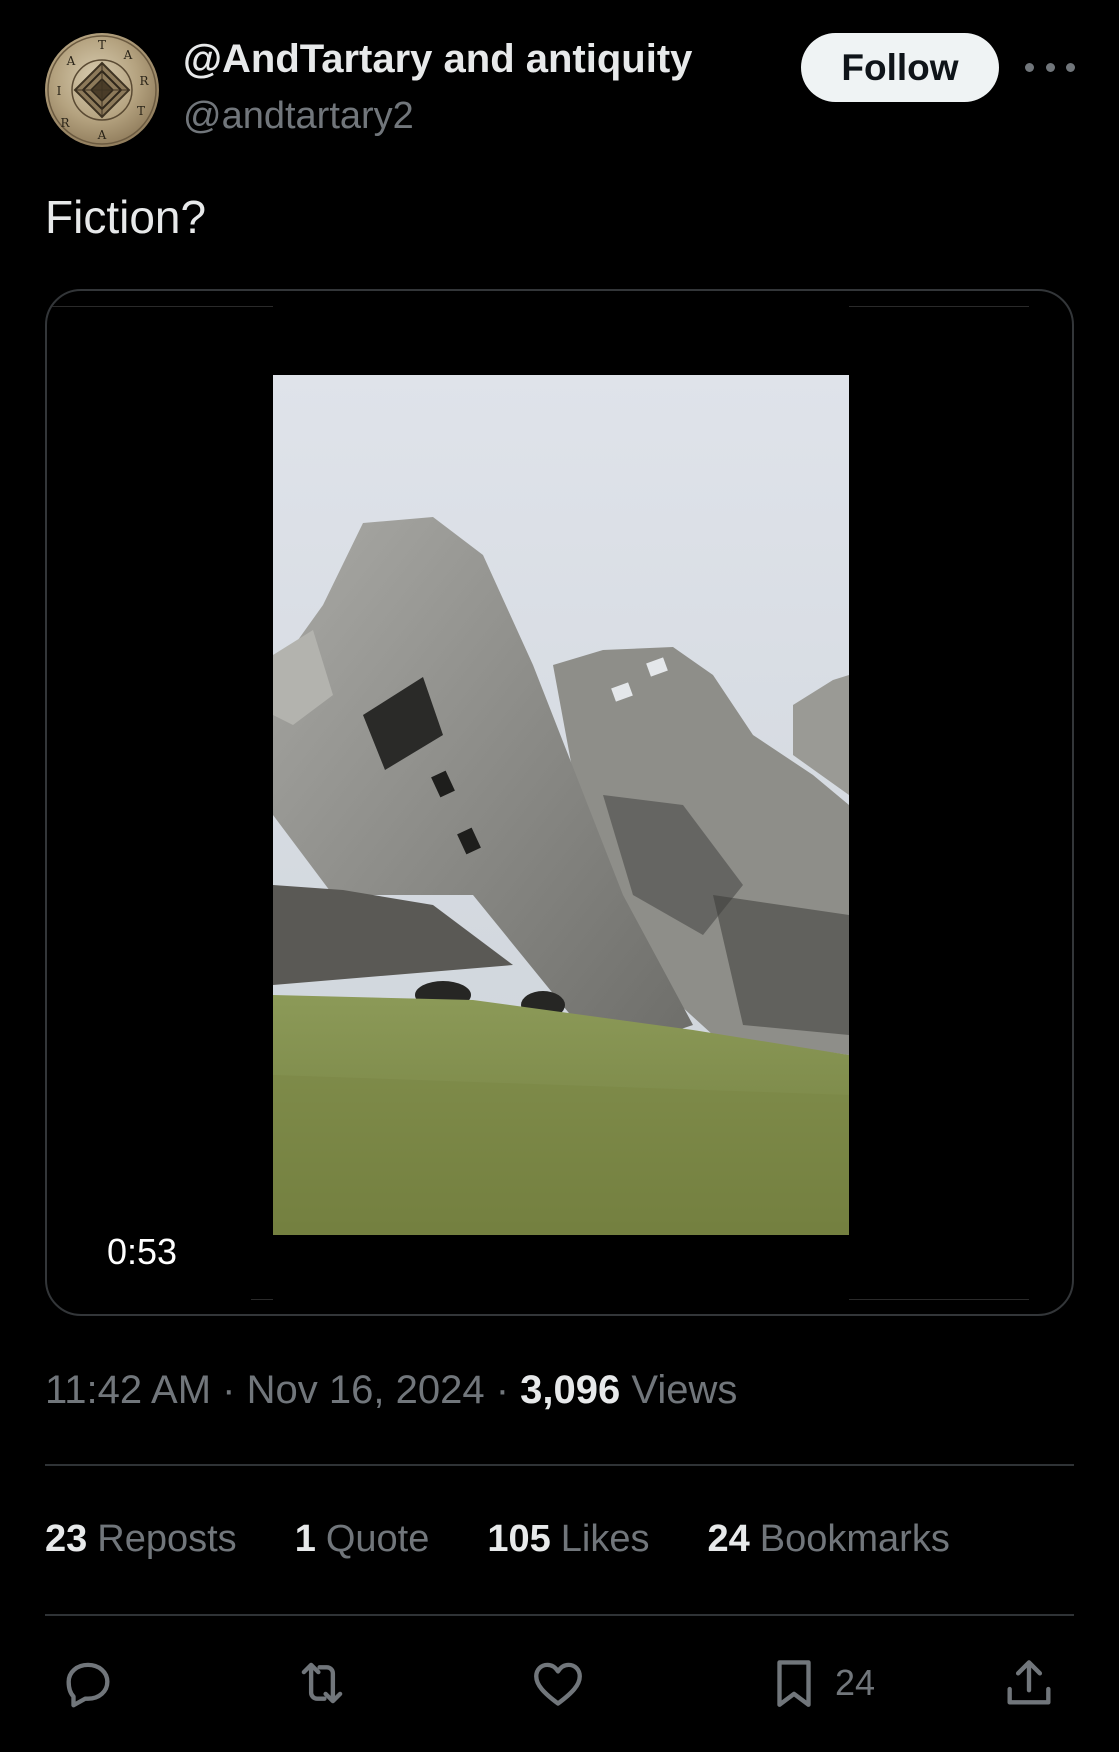 This screenshot has height=1752, width=1119. I want to click on likes-count: 105, so click(519, 1539).